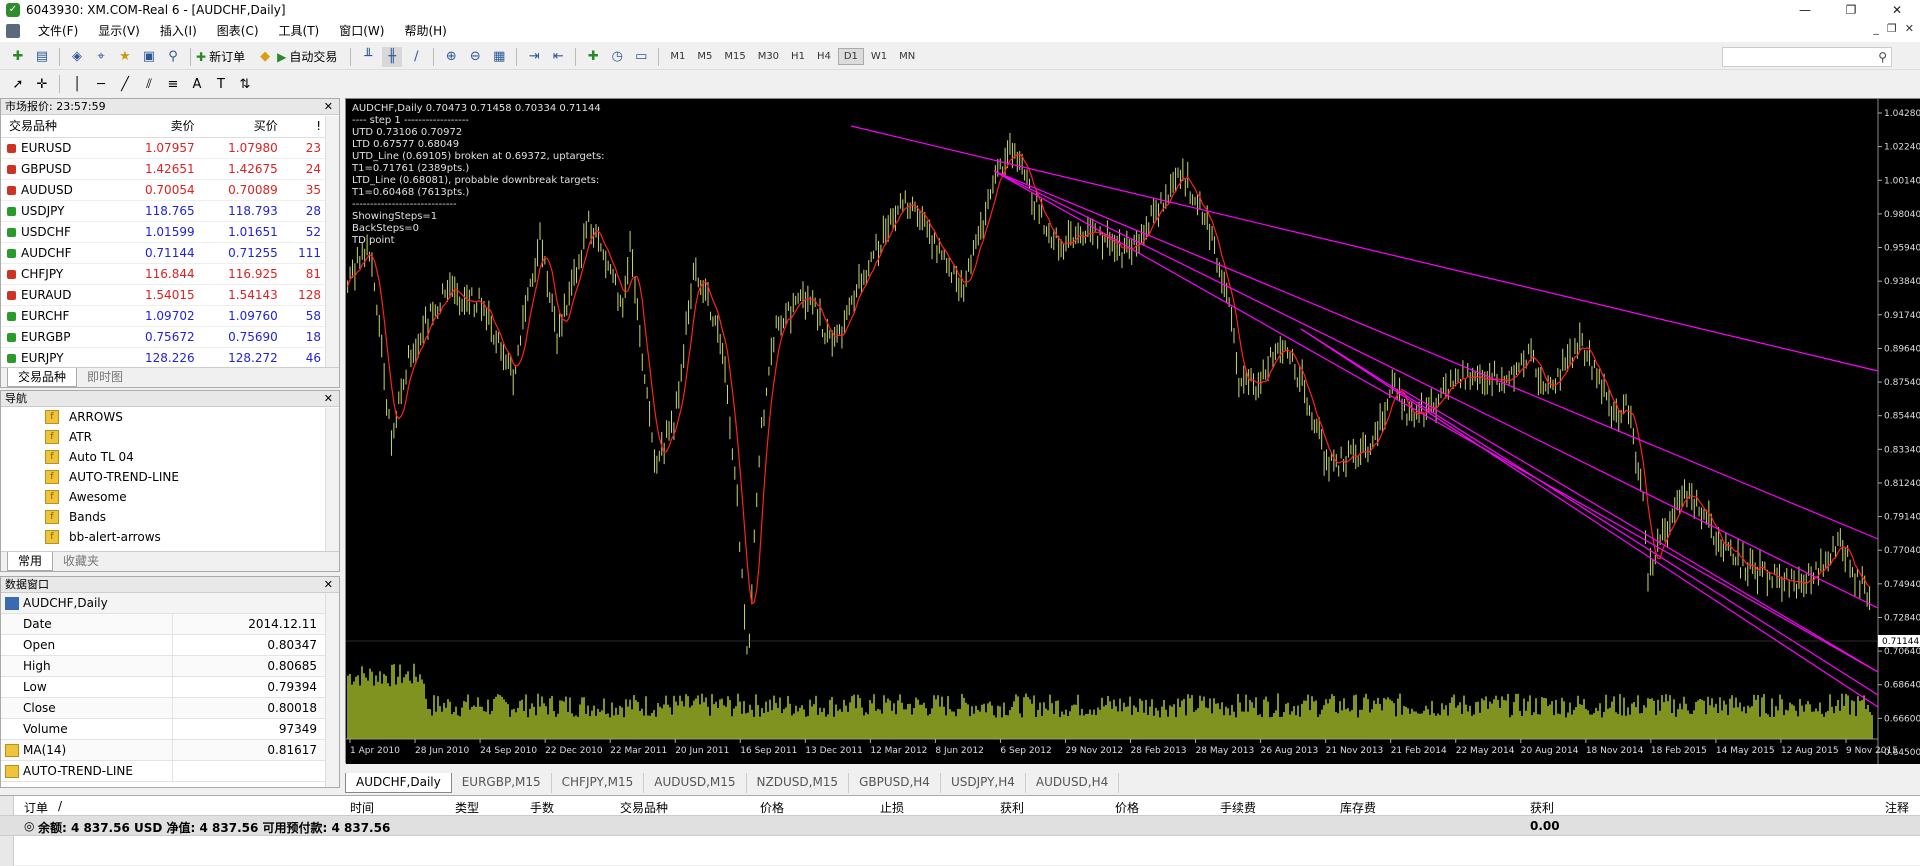 The image size is (1920, 866). Describe the element at coordinates (36, 807) in the screenshot. I see `terminal-column-header: 订单` at that location.